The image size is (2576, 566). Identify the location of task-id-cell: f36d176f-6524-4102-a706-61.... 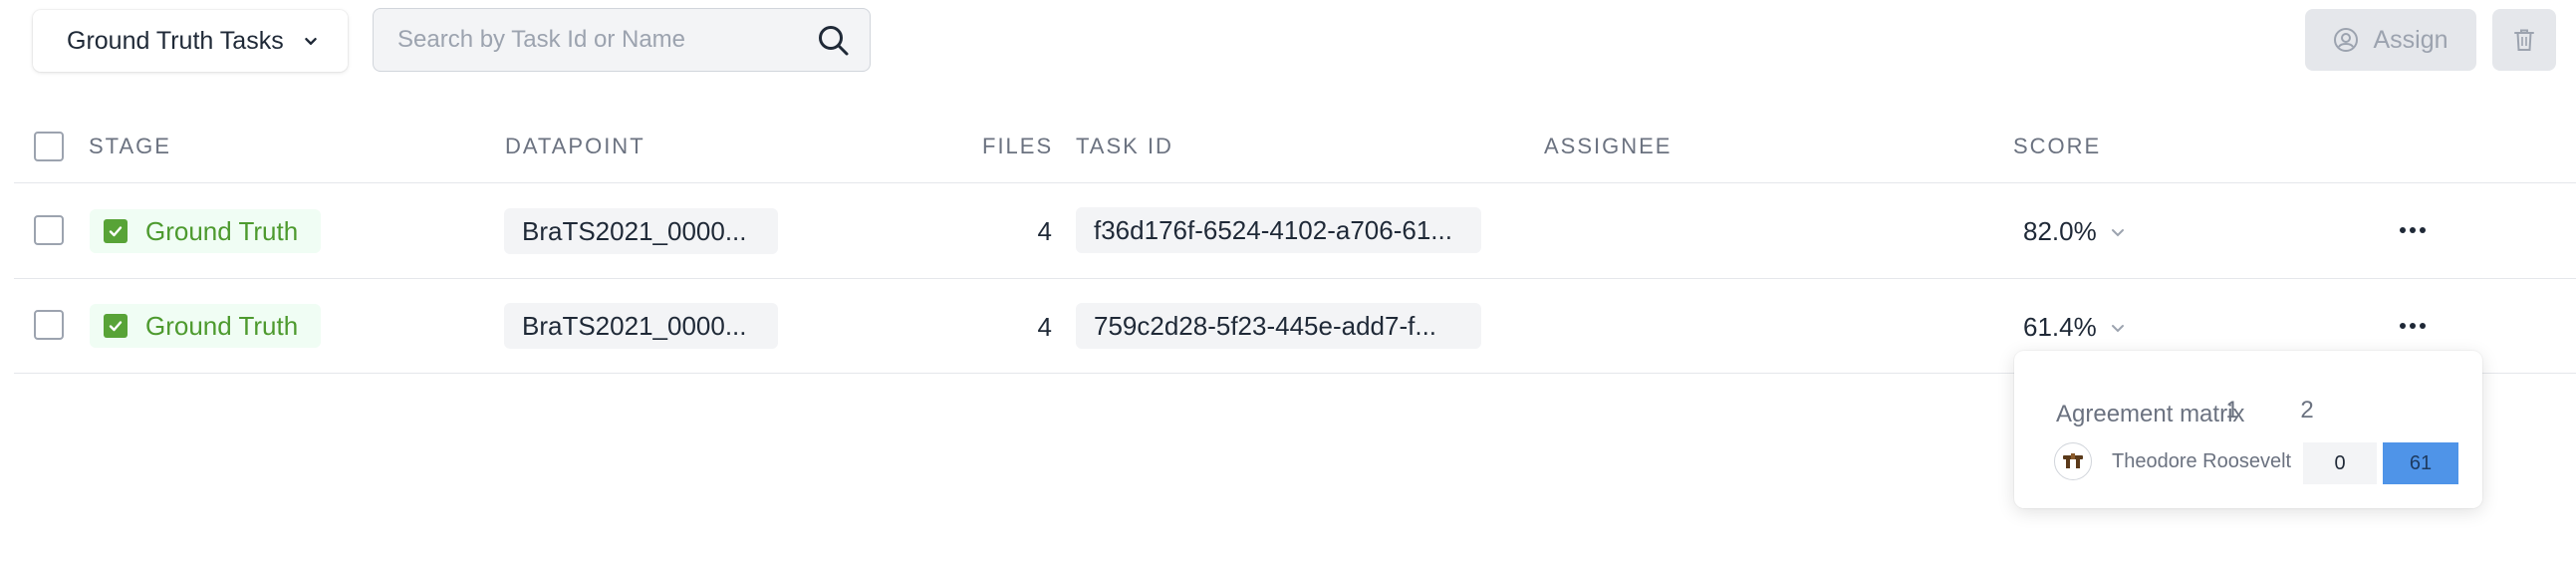
(1278, 230).